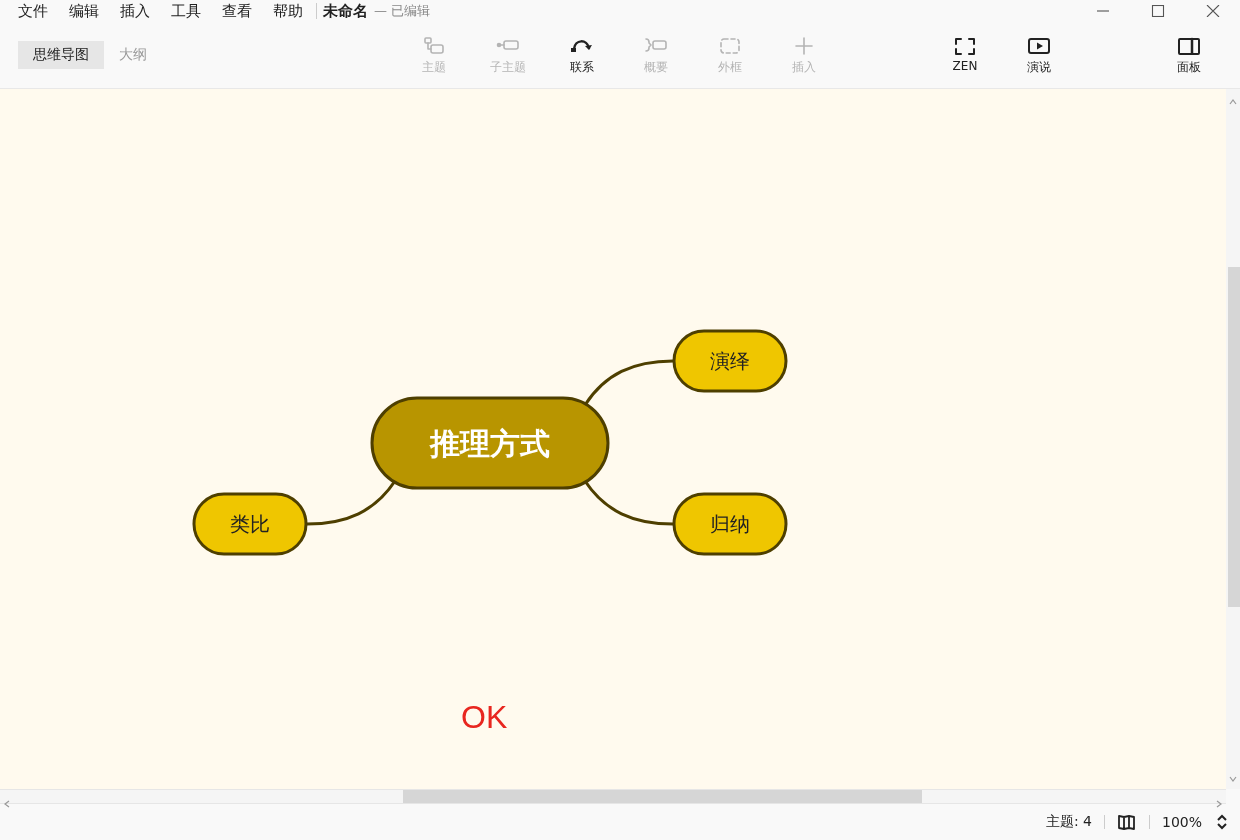 This screenshot has width=1240, height=840. Describe the element at coordinates (1189, 45) in the screenshot. I see `panel-icon` at that location.